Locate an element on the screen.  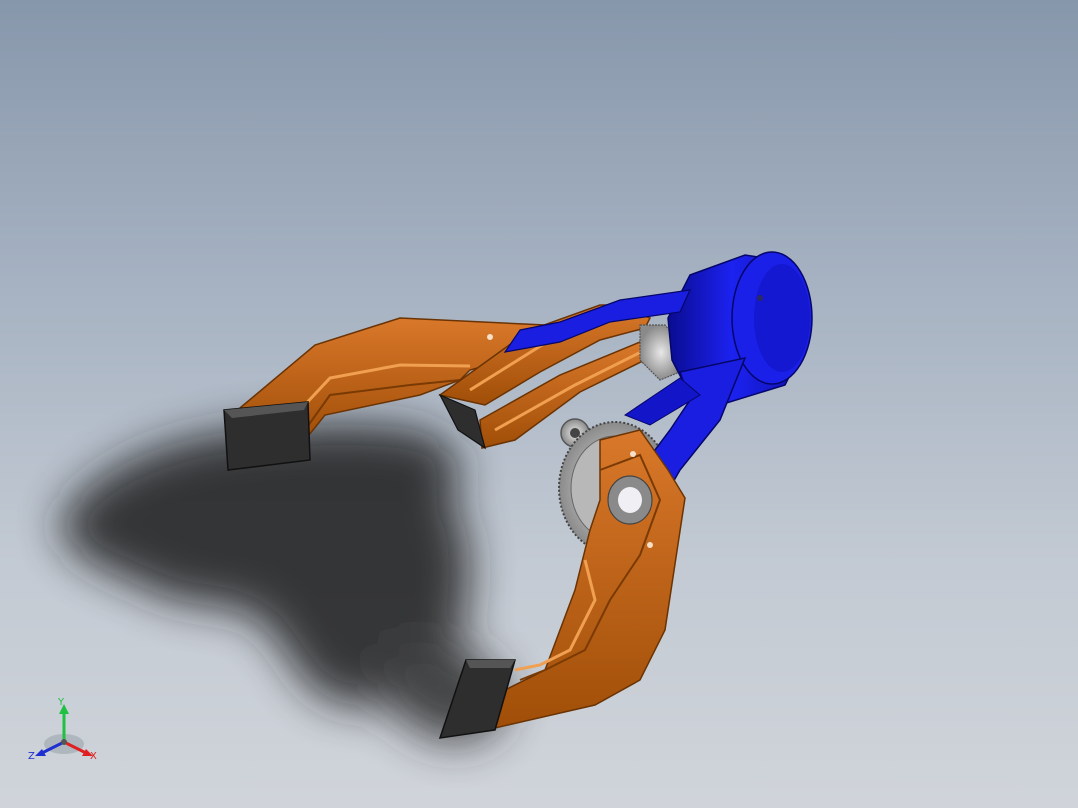
triad-y-label: Y is located at coordinates (61, 702).